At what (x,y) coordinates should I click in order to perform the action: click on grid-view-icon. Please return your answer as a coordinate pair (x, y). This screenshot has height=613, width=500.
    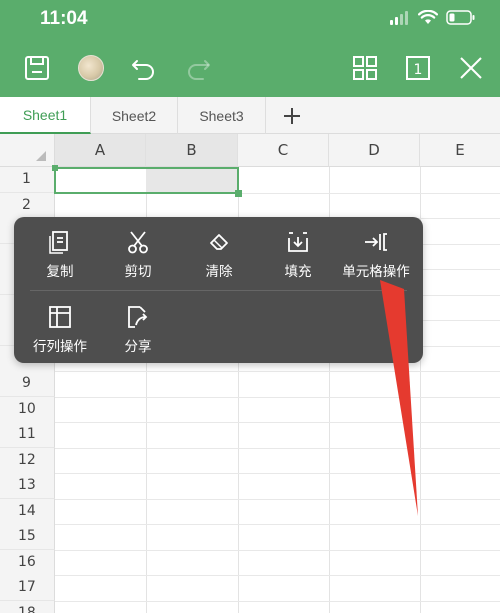
    Looking at the image, I should click on (365, 68).